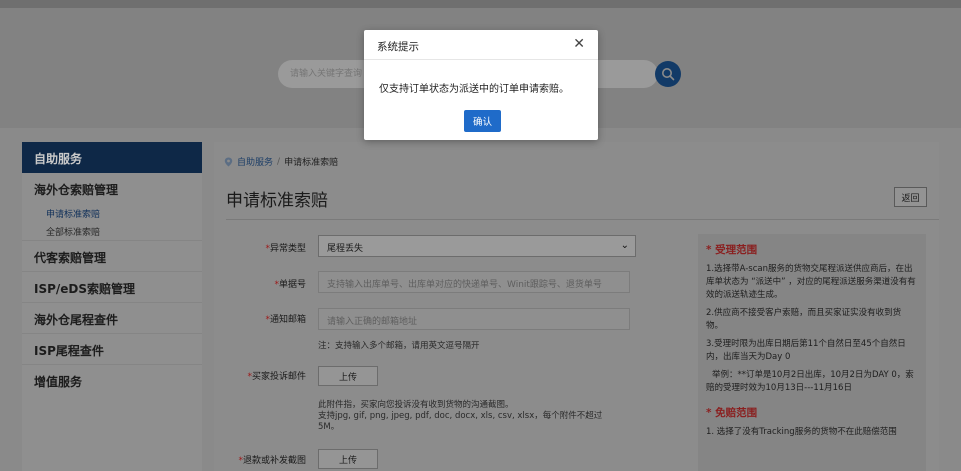 The width and height of the screenshot is (961, 471). What do you see at coordinates (329, 427) in the screenshot?
I see `complaint-mail-hint-3: 5M。` at bounding box center [329, 427].